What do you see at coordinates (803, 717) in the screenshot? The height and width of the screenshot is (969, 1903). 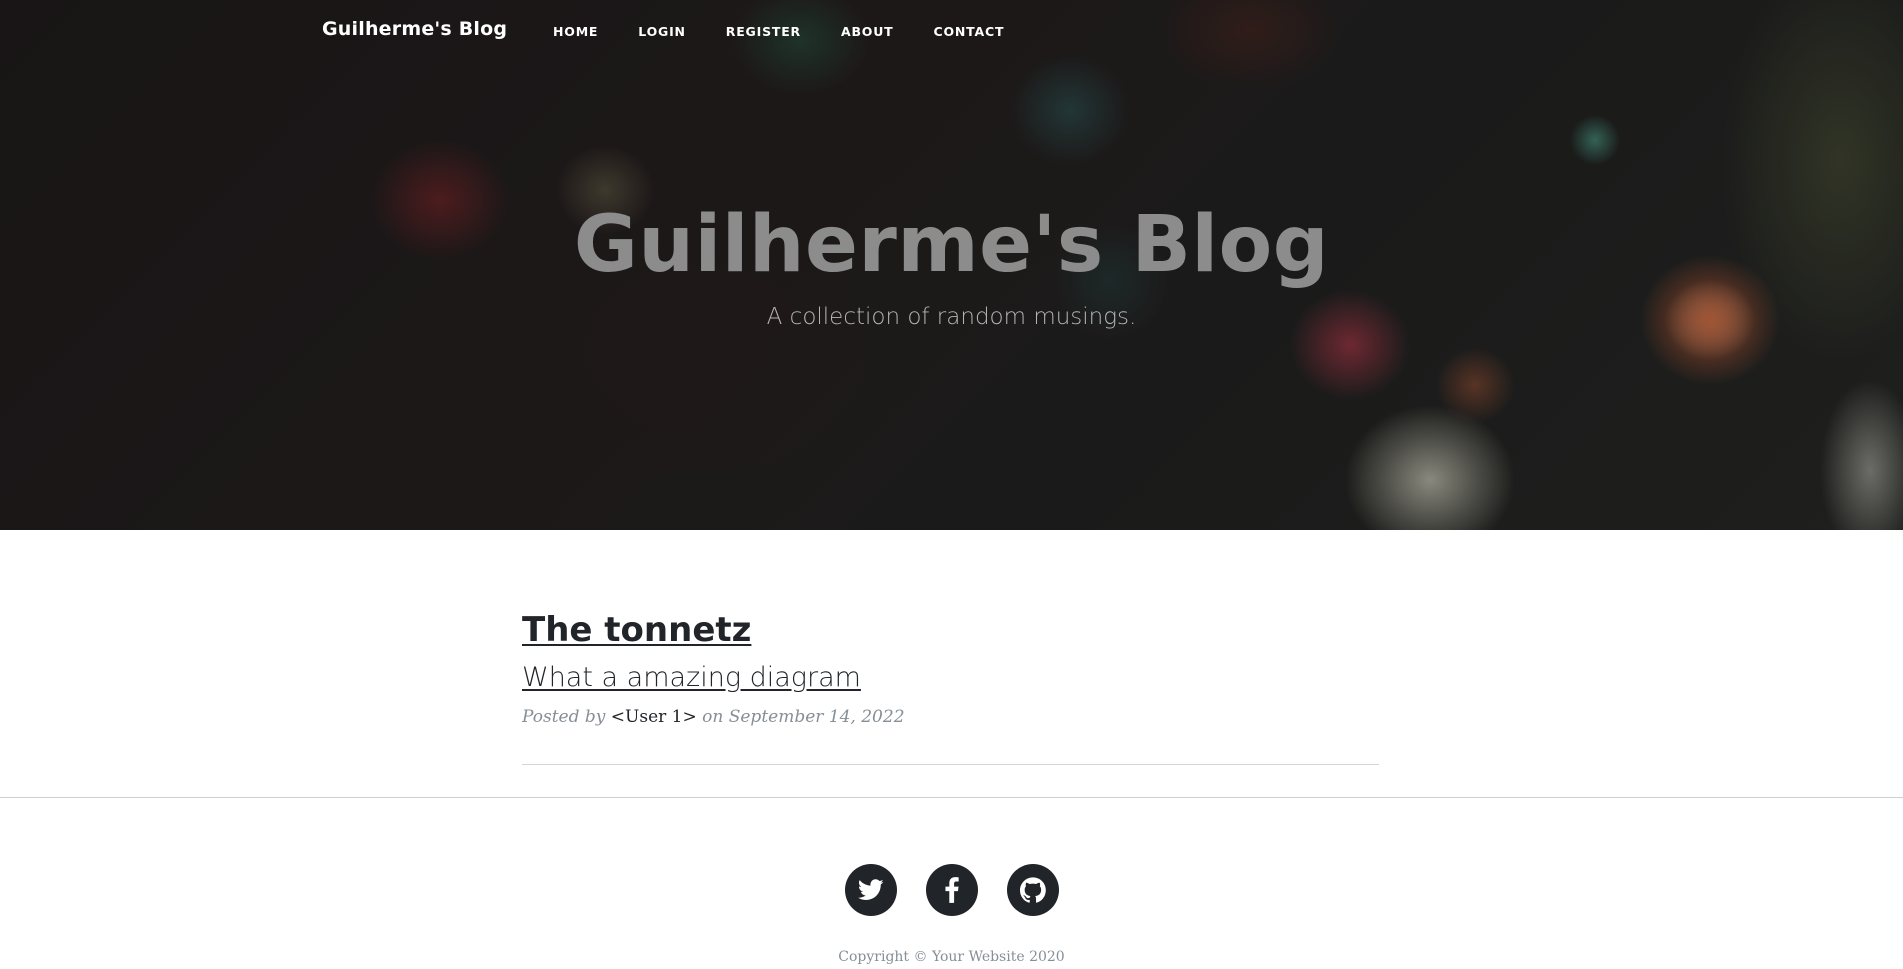 I see `post-meta-date: on September 14, 2022` at bounding box center [803, 717].